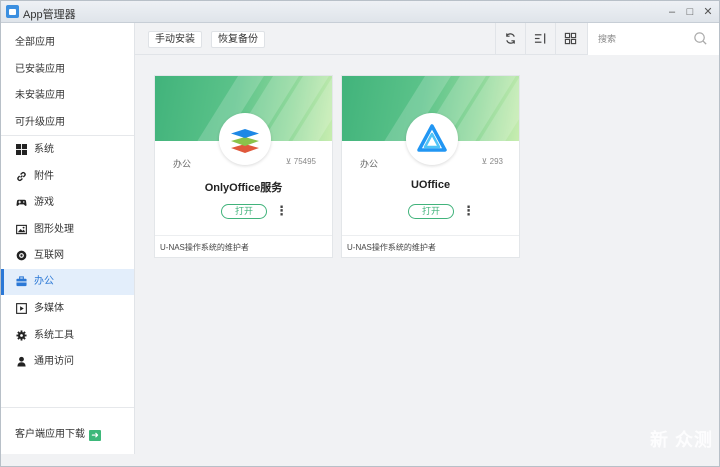  Describe the element at coordinates (44, 149) in the screenshot. I see `sidebar-item-label: 系统` at that location.